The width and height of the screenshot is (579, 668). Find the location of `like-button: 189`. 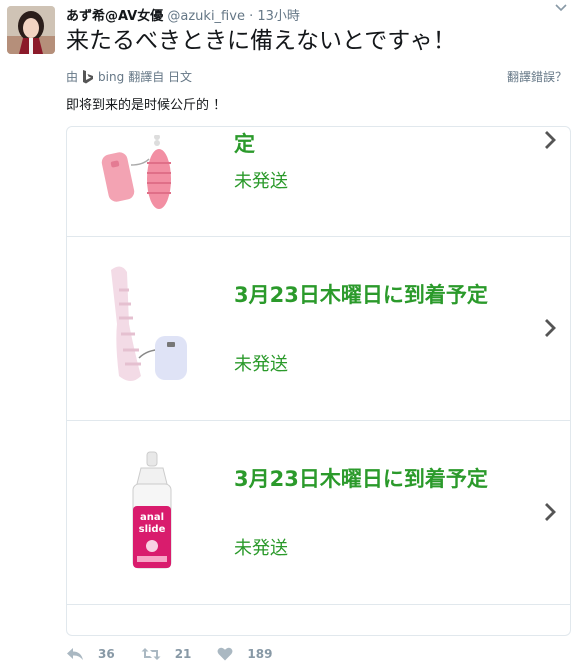

like-button: 189 is located at coordinates (244, 654).